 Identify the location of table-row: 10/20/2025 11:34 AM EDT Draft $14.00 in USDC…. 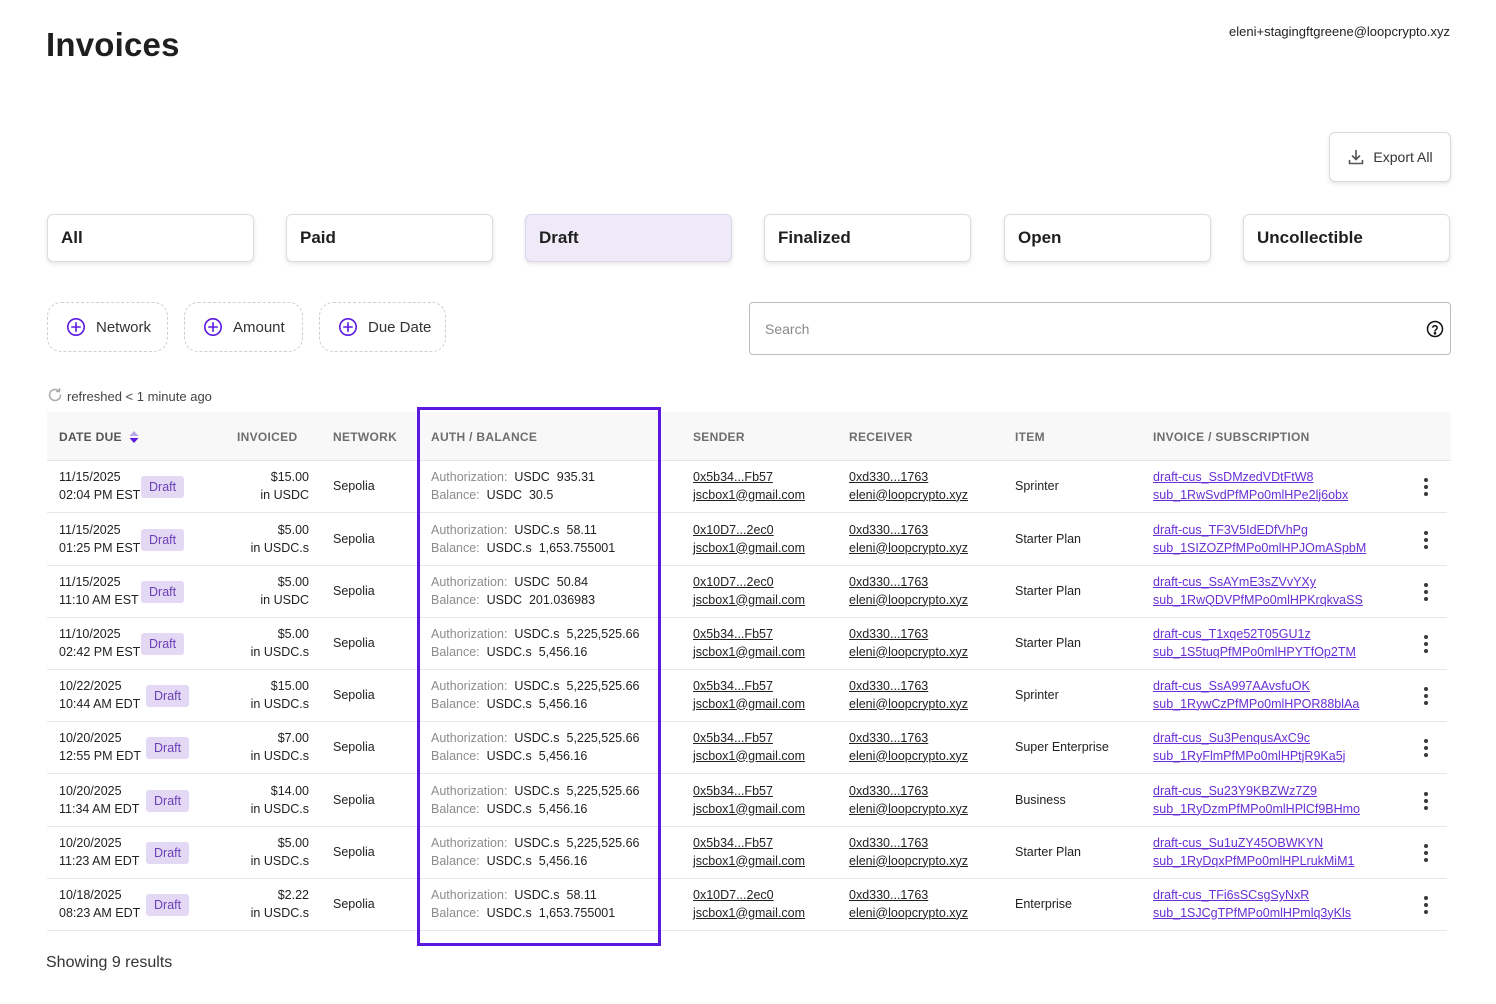
(747, 801).